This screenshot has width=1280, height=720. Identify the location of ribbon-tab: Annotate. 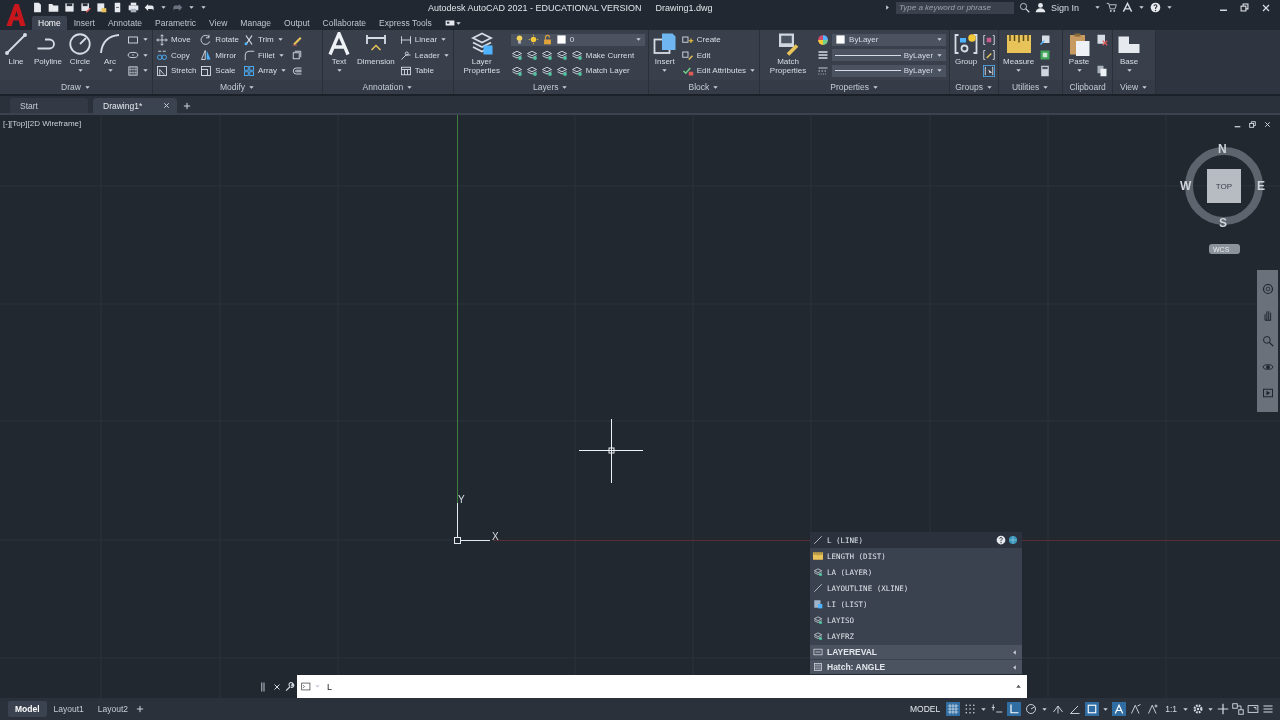
(124, 23).